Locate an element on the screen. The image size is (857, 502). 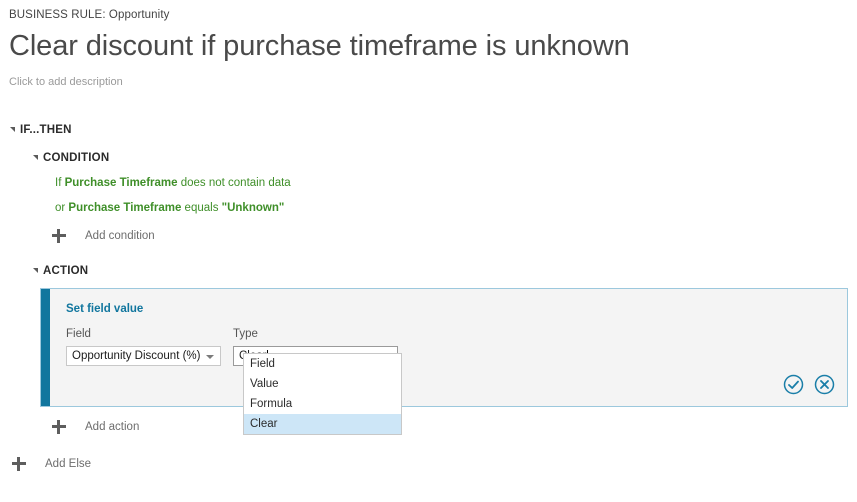
add-action-label: Add action is located at coordinates (112, 427).